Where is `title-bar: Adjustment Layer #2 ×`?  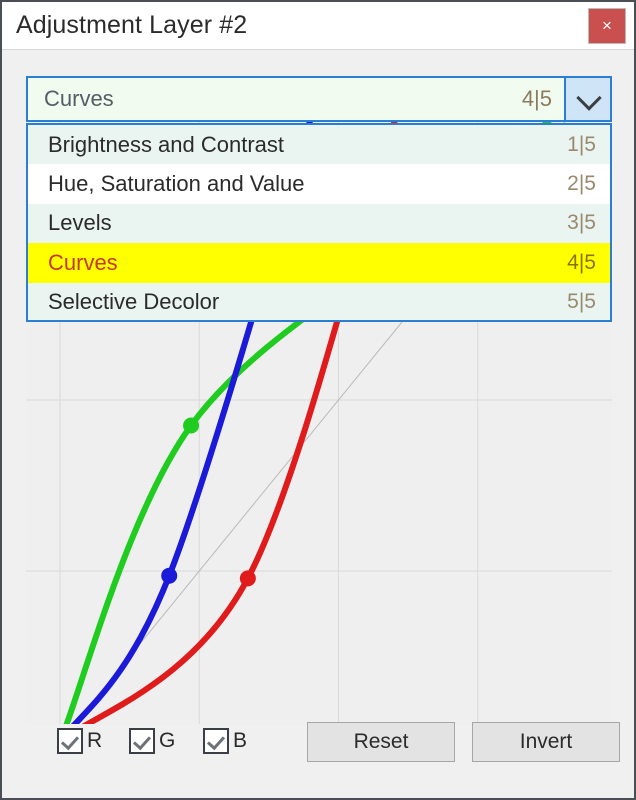 title-bar: Adjustment Layer #2 × is located at coordinates (318, 26).